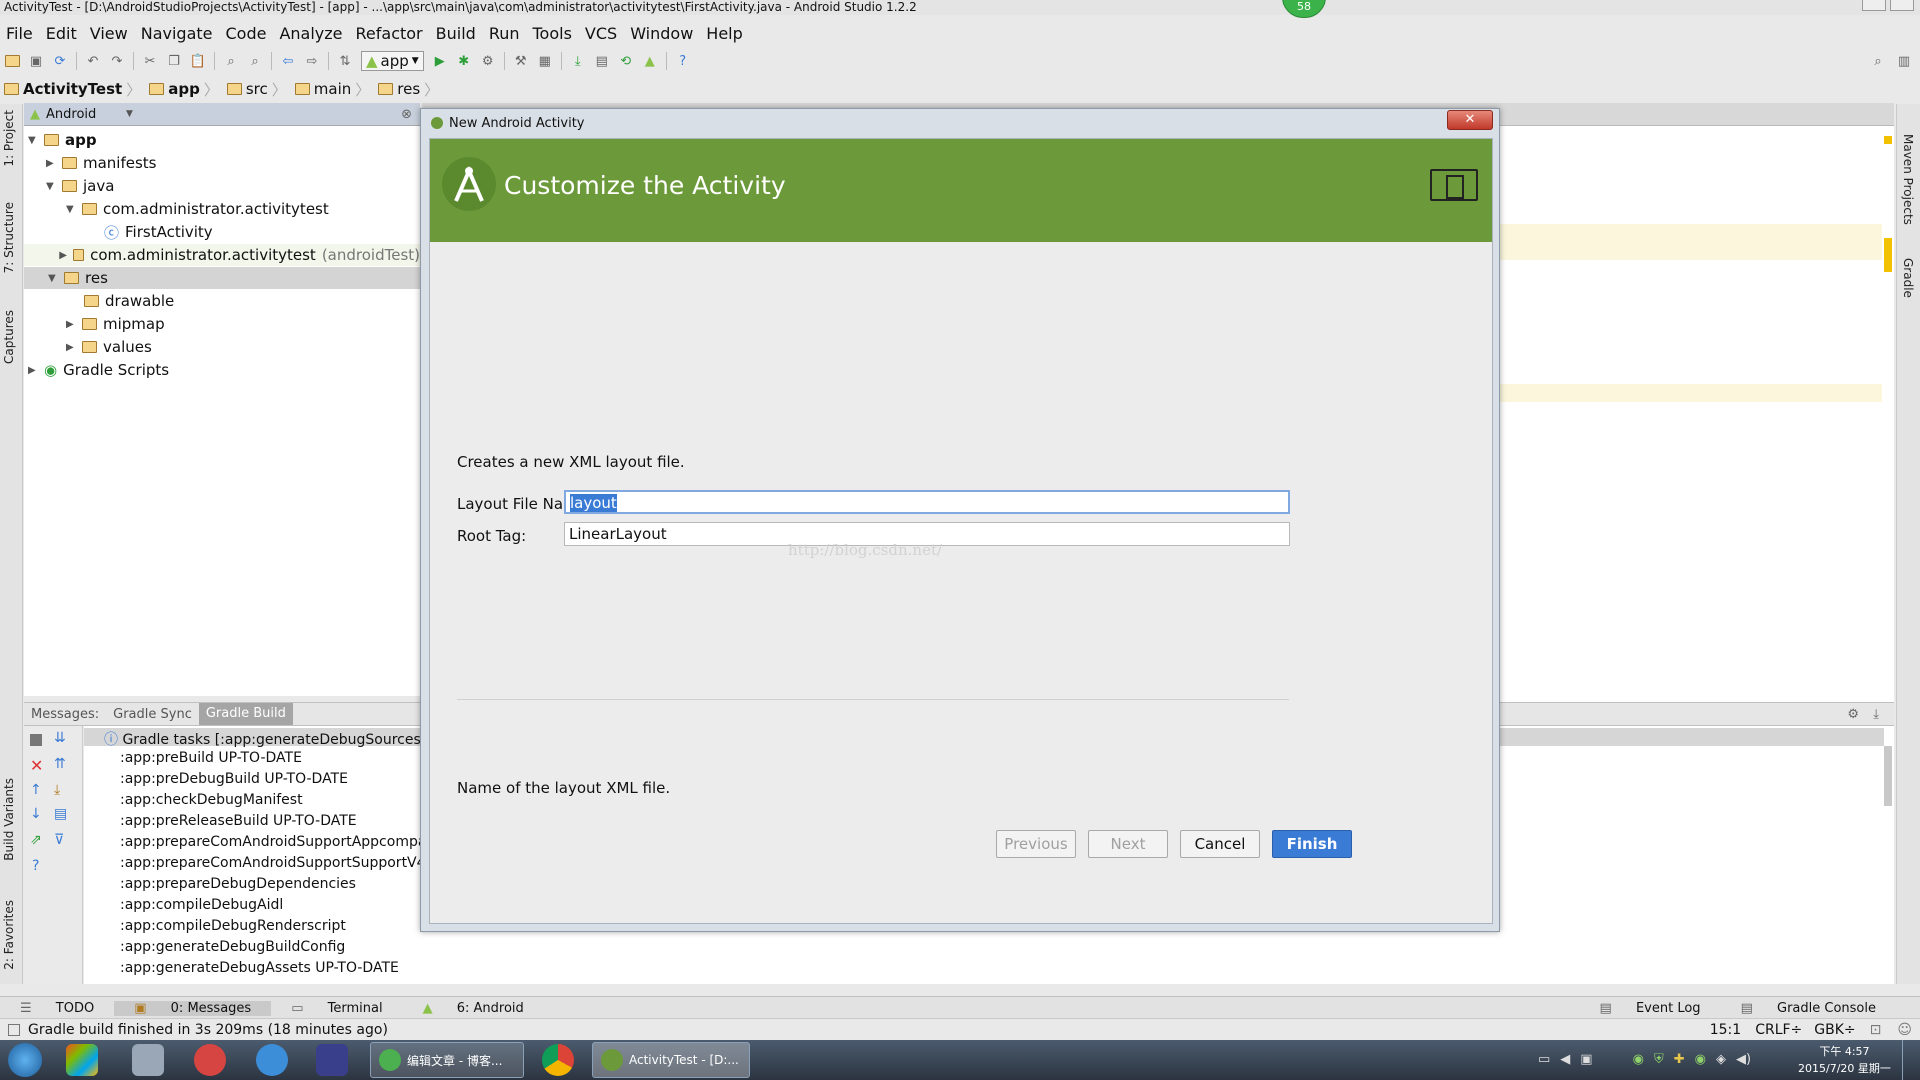  Describe the element at coordinates (80, 186) in the screenshot. I see `tree-node-java: ▼ java` at that location.